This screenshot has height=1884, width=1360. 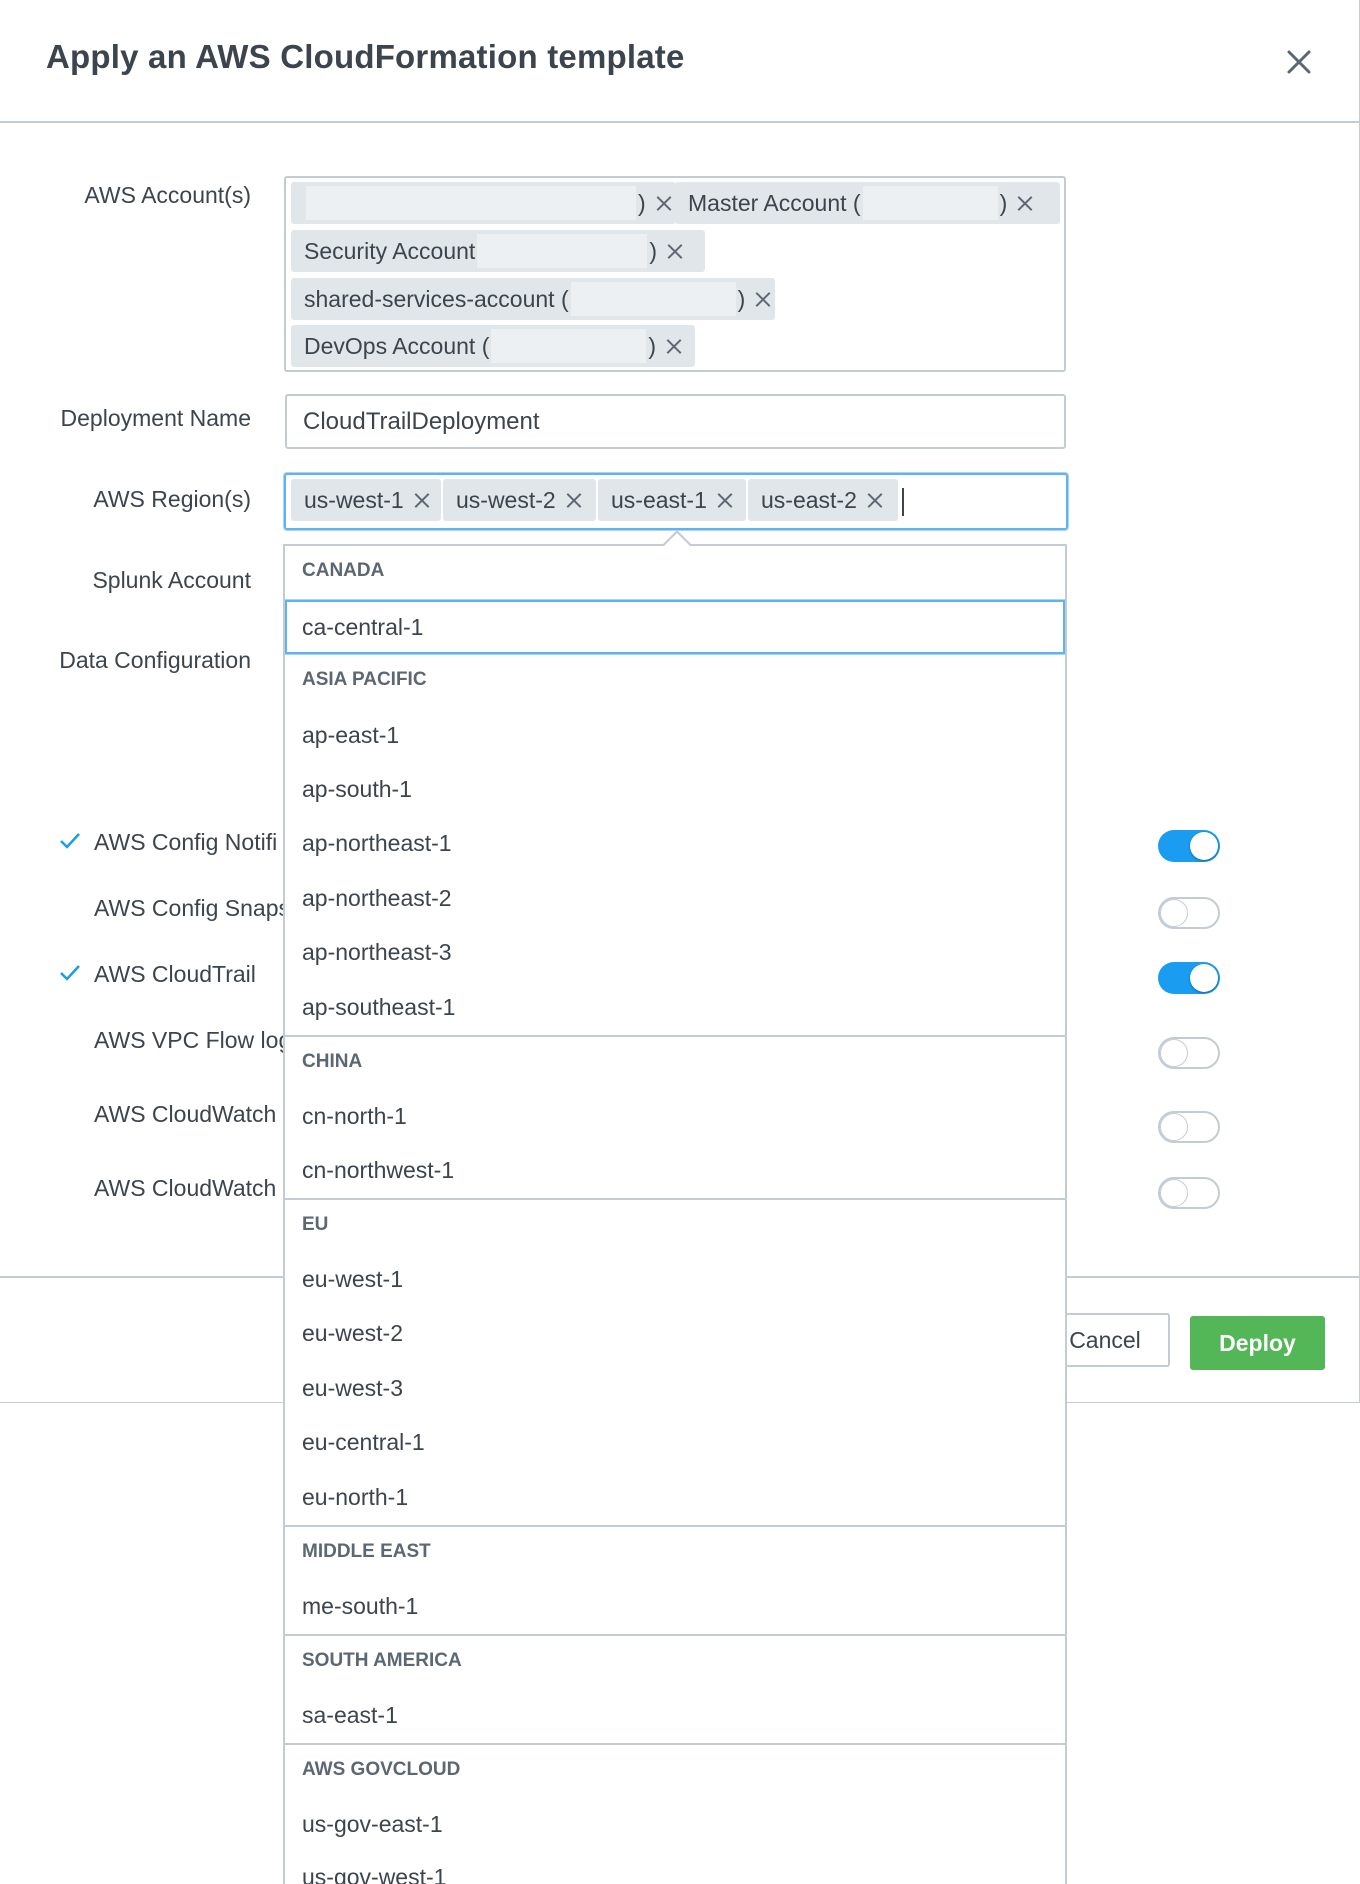 I want to click on dropdown-arrow-fill, so click(x=677, y=539).